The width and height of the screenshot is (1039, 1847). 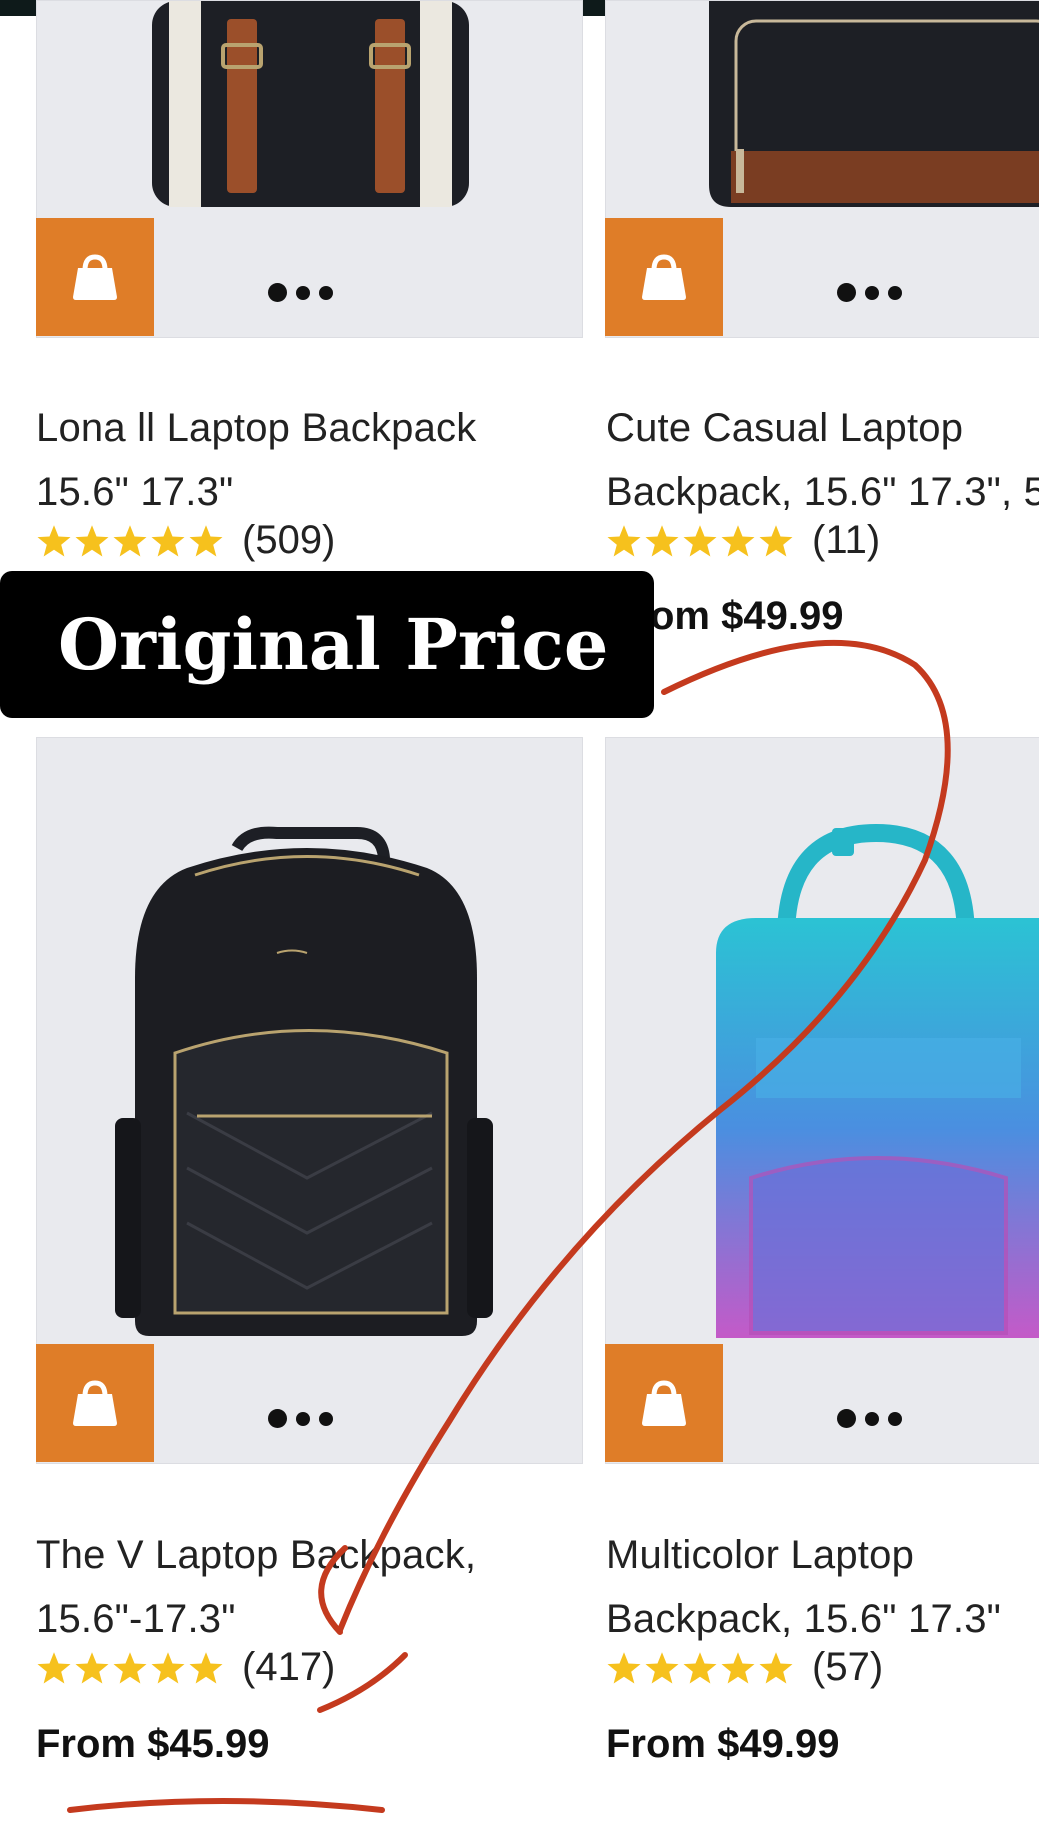 I want to click on product-rating: (417), so click(x=185, y=1667).